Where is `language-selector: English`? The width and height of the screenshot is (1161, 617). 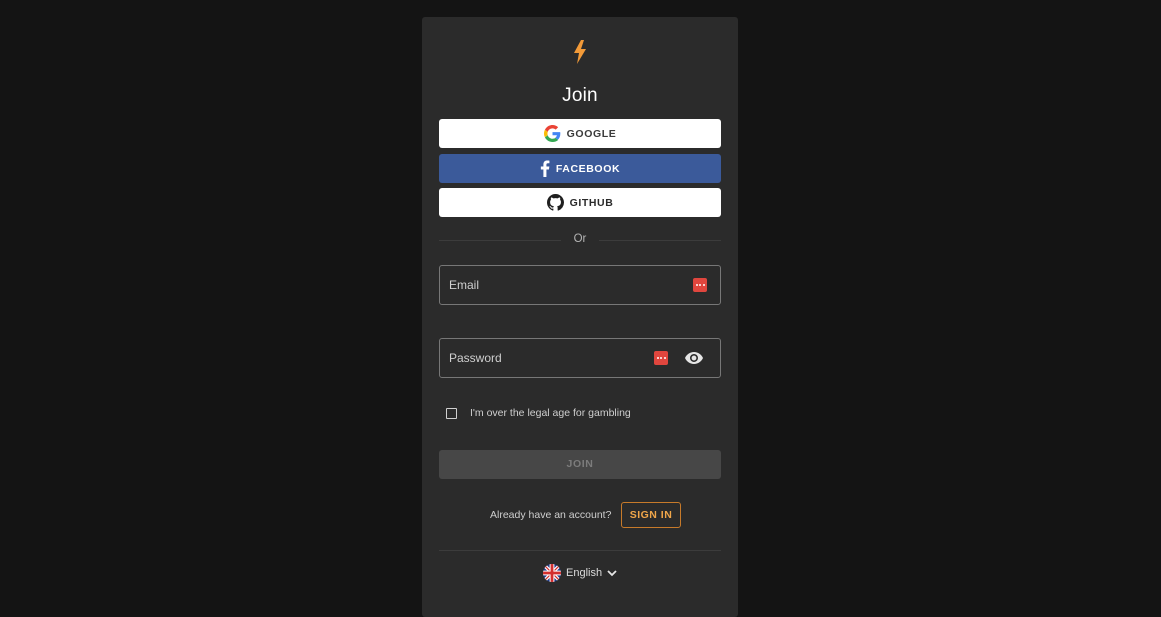 language-selector: English is located at coordinates (580, 573).